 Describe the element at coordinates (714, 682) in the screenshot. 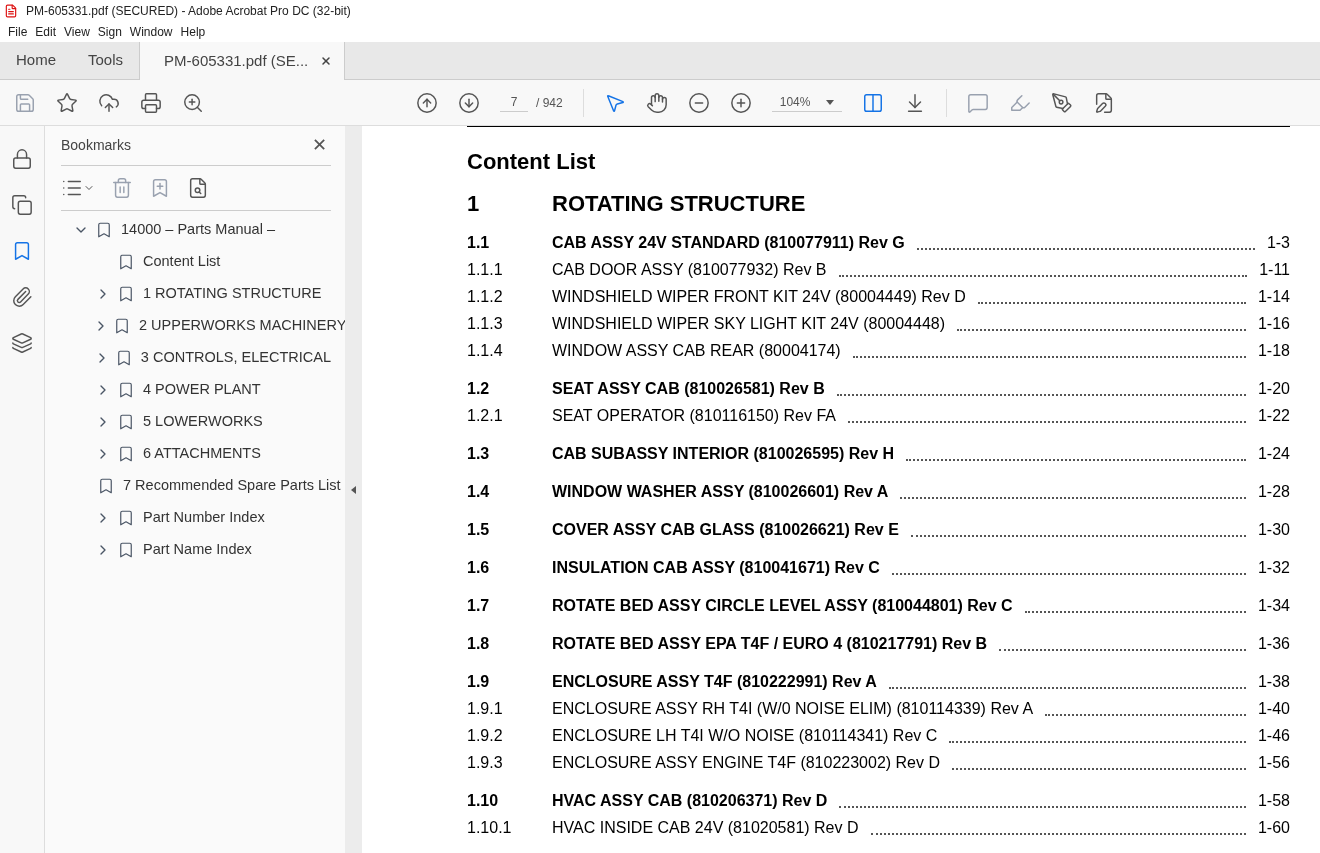

I see `entry-title: ENCLOSURE ASSY T4F (810222991) Rev A` at that location.